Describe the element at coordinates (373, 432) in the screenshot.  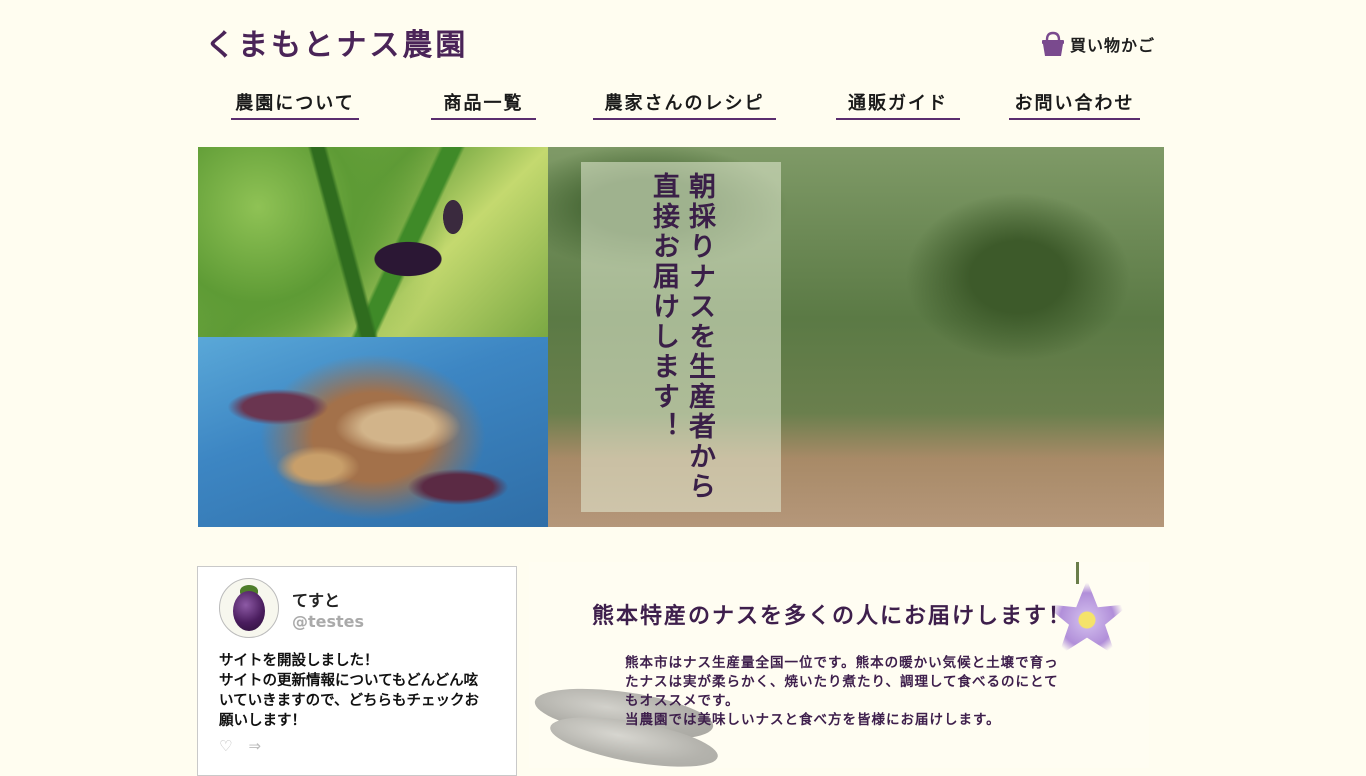
I see `eggplant-dish-photo` at that location.